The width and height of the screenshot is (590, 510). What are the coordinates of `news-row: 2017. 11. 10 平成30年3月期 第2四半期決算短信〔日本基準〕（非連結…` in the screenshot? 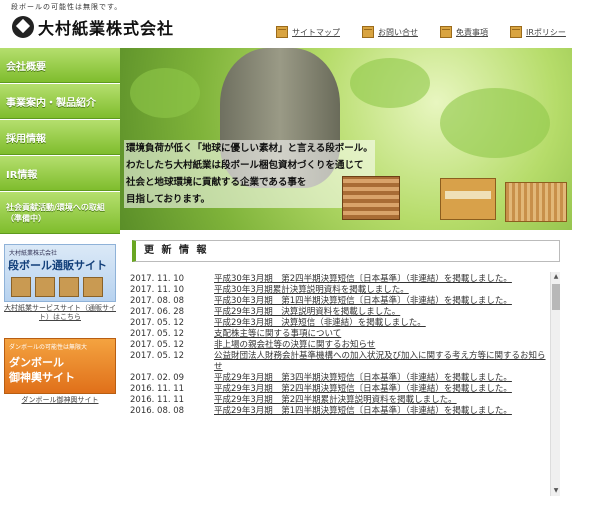 It's located at (339, 279).